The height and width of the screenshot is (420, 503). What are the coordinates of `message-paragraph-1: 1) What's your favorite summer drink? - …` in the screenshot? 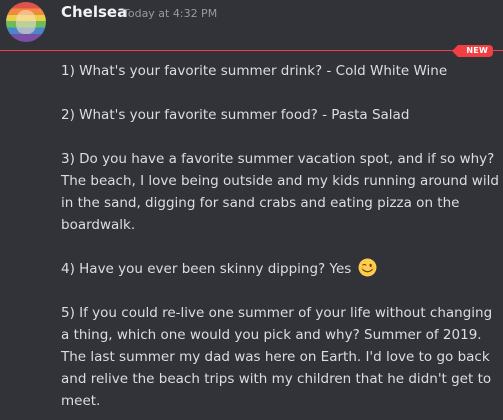 It's located at (254, 71).